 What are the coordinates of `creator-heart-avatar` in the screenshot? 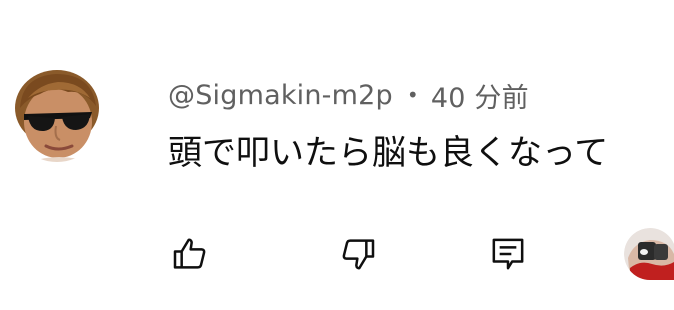 It's located at (649, 254).